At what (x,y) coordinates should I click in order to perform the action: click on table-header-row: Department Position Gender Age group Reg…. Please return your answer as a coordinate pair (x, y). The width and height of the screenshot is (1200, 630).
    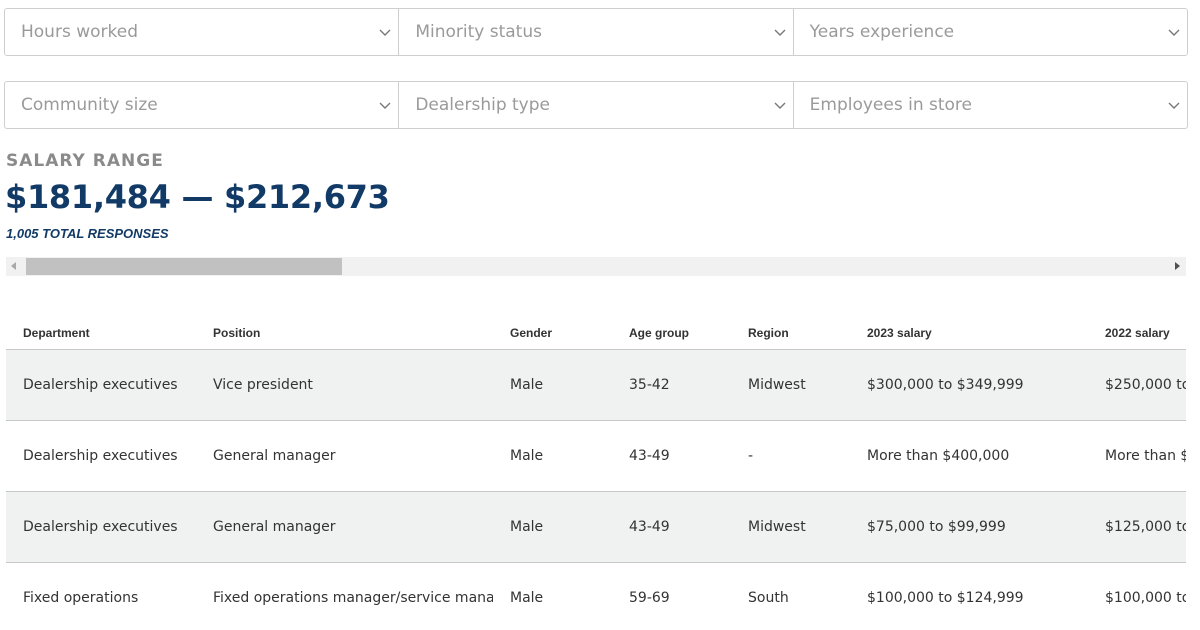
    Looking at the image, I should click on (596, 334).